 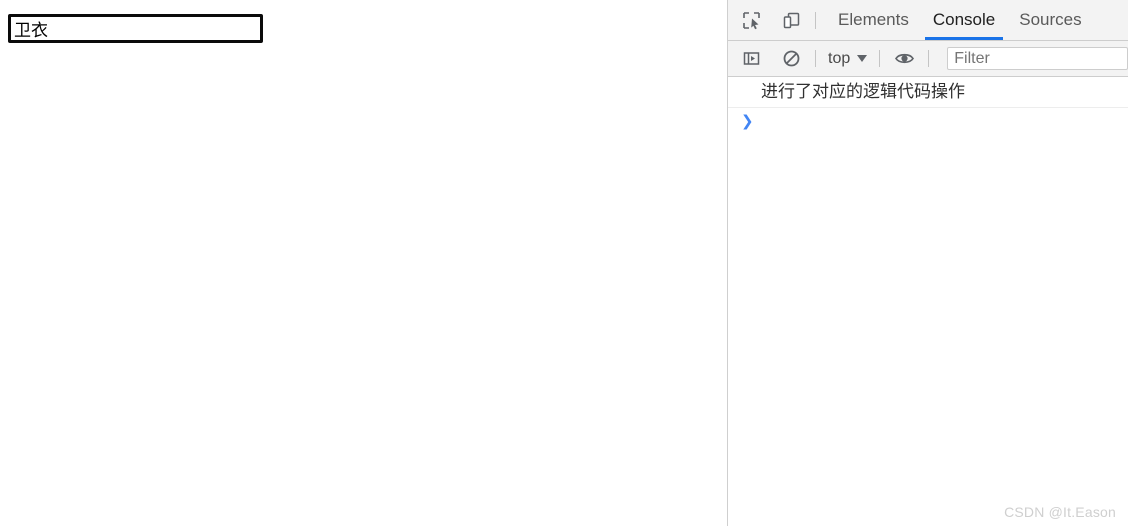 I want to click on devtools-tabbar: Elements Console Sources, so click(x=928, y=20).